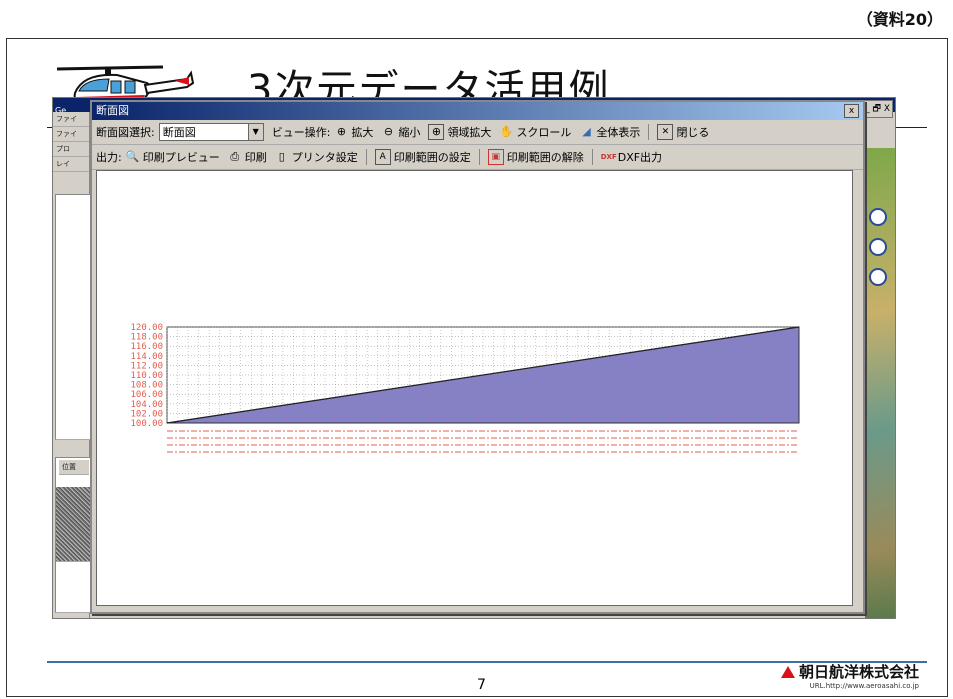 This screenshot has height=699, width=953. What do you see at coordinates (481, 685) in the screenshot?
I see `page-number: 7` at bounding box center [481, 685].